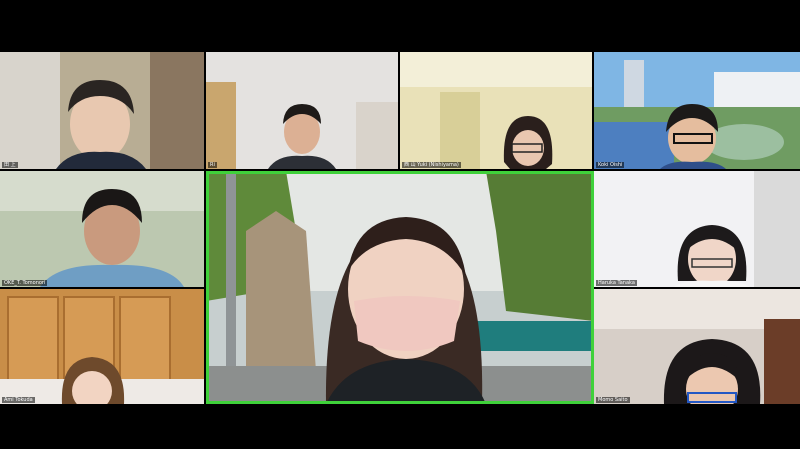 This screenshot has height=449, width=800. I want to click on participant-name: Haruka Tanaka, so click(616, 283).